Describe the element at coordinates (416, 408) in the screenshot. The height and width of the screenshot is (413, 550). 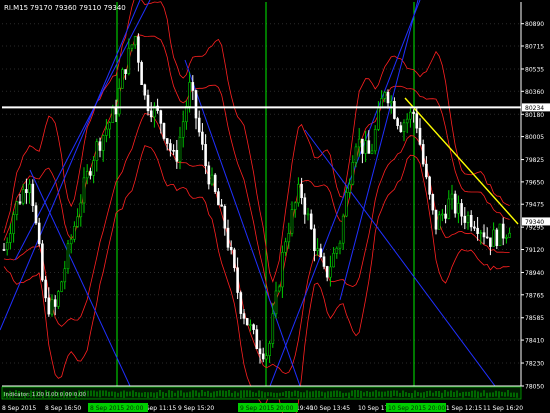
I see `separator-time-label: 10 Sep 2015 20:00` at that location.